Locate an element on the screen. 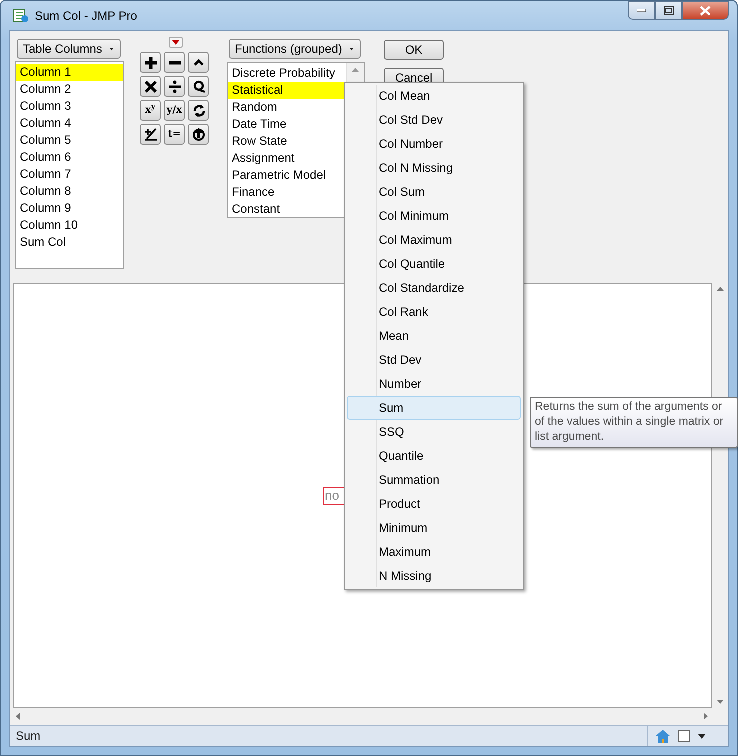  refresh-icon is located at coordinates (198, 111).